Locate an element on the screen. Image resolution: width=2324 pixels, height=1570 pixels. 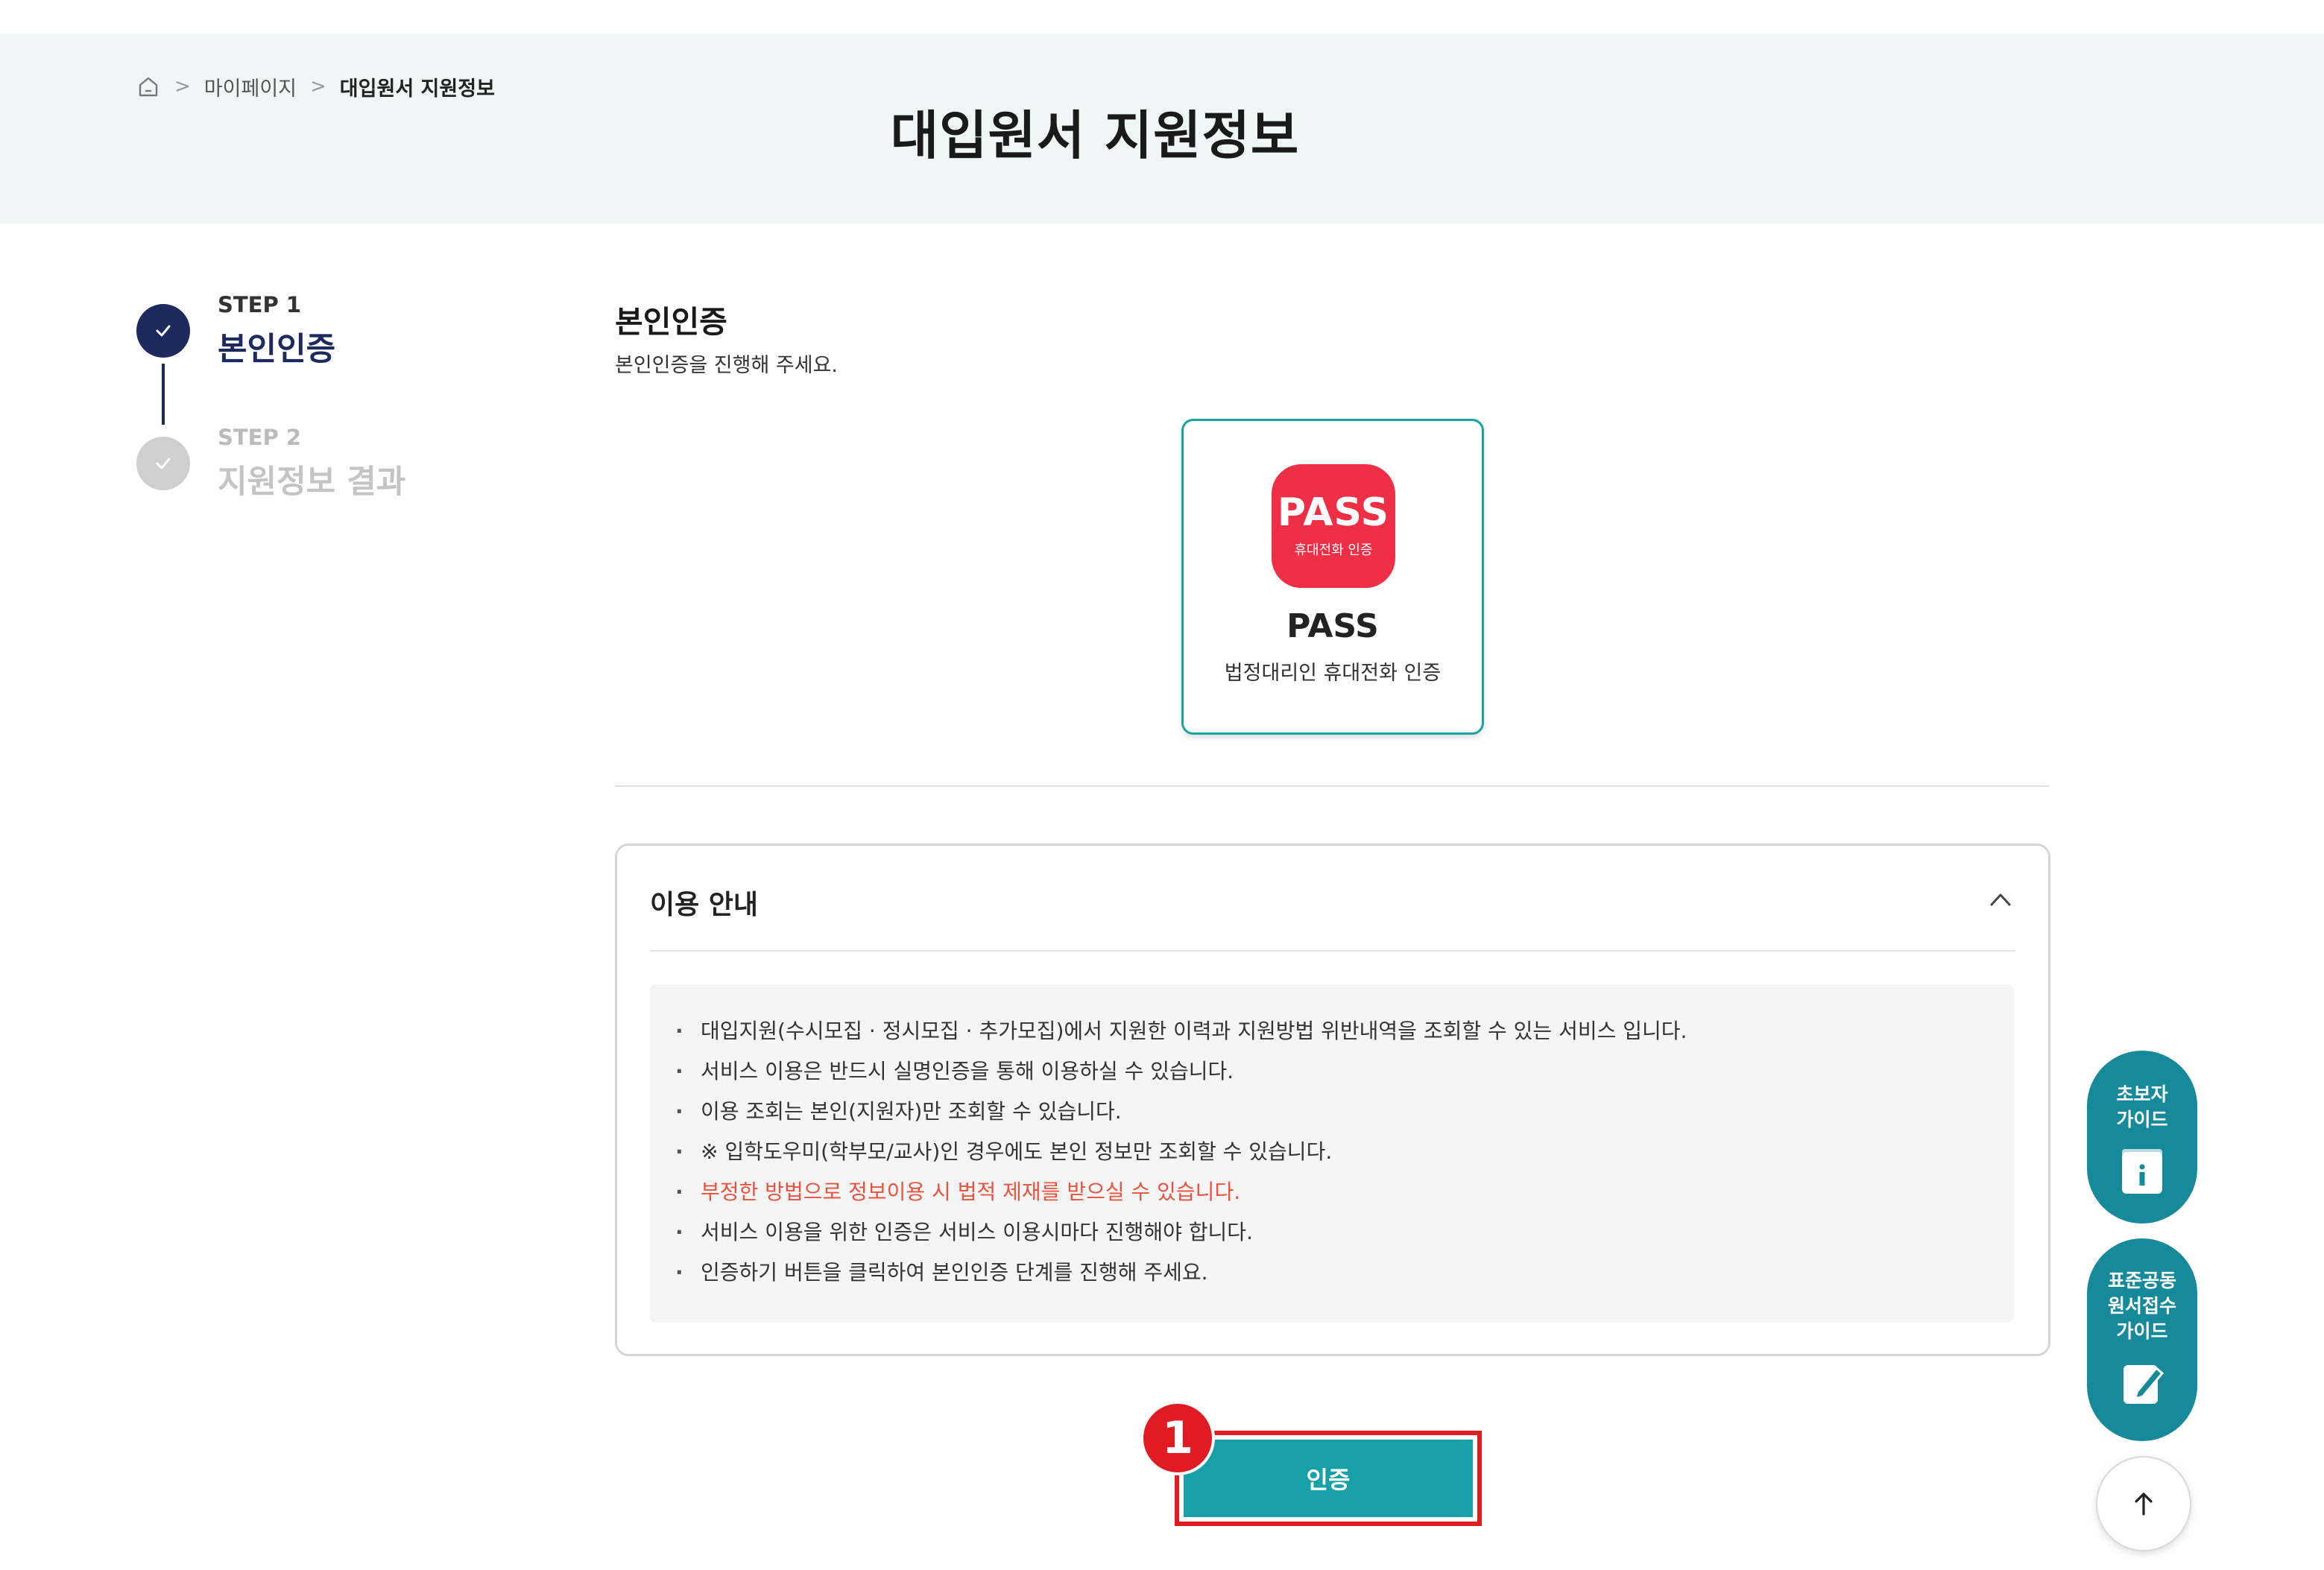
step2-label: STEP 2 is located at coordinates (260, 438).